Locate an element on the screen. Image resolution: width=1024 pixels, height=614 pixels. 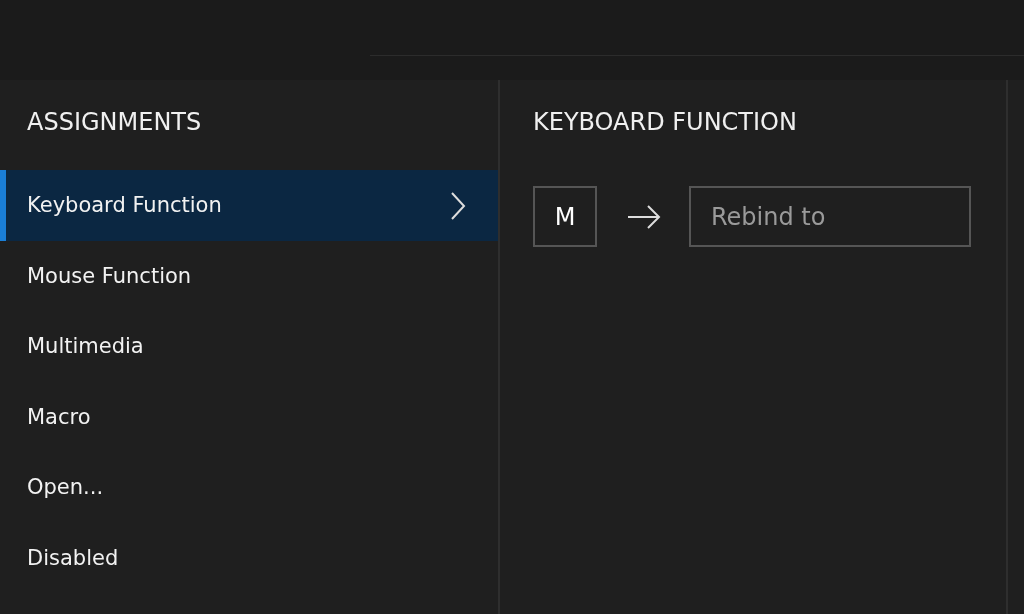
assignment-item: Disabled is located at coordinates (249, 557).